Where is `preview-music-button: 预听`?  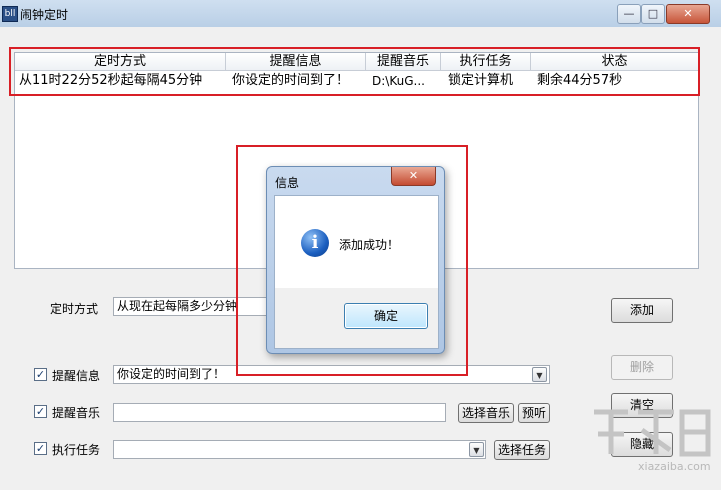 preview-music-button: 预听 is located at coordinates (534, 413).